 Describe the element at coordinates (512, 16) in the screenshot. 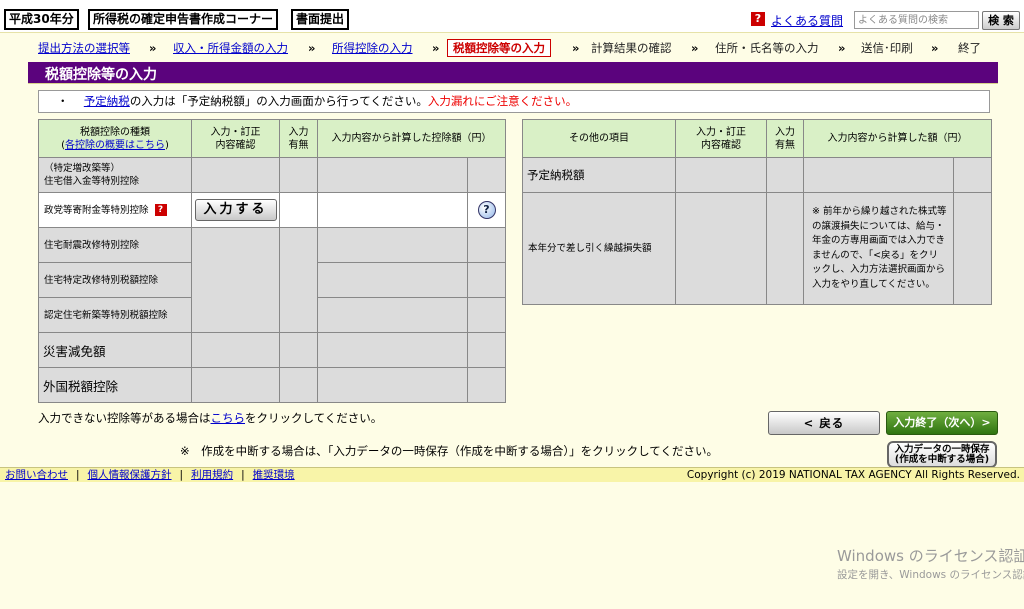

I see `top-bar: 平成30年分 所得税の確定申告書作成コーナー 書面提出 ? よくある質問 検 索` at that location.